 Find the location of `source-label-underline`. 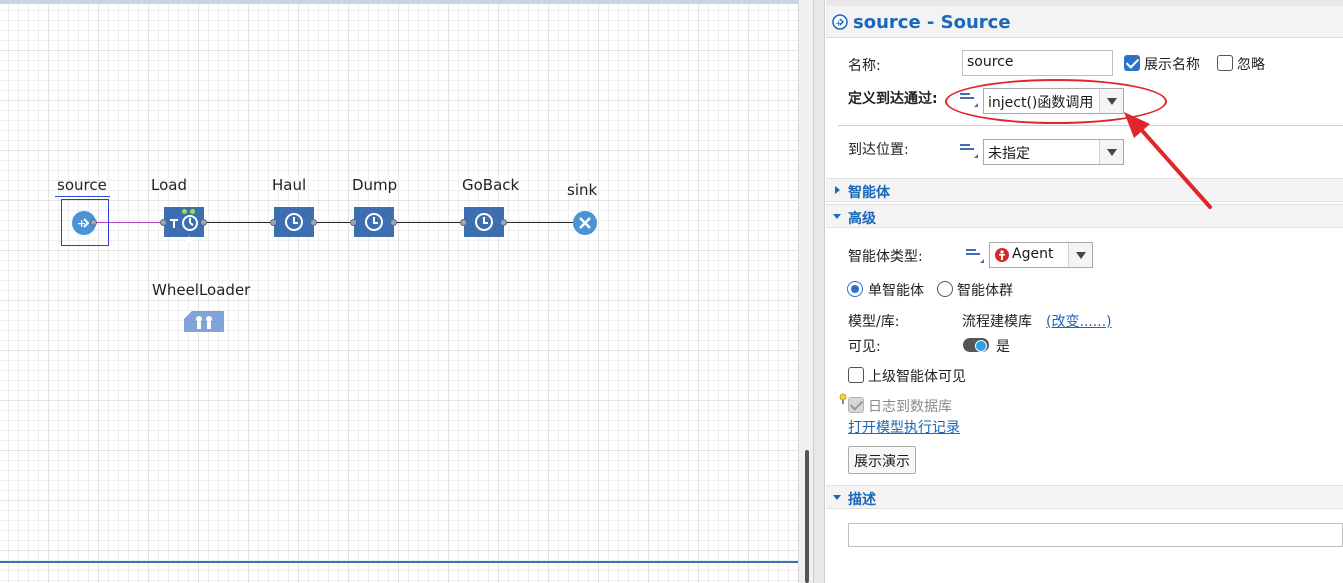

source-label-underline is located at coordinates (82, 196).